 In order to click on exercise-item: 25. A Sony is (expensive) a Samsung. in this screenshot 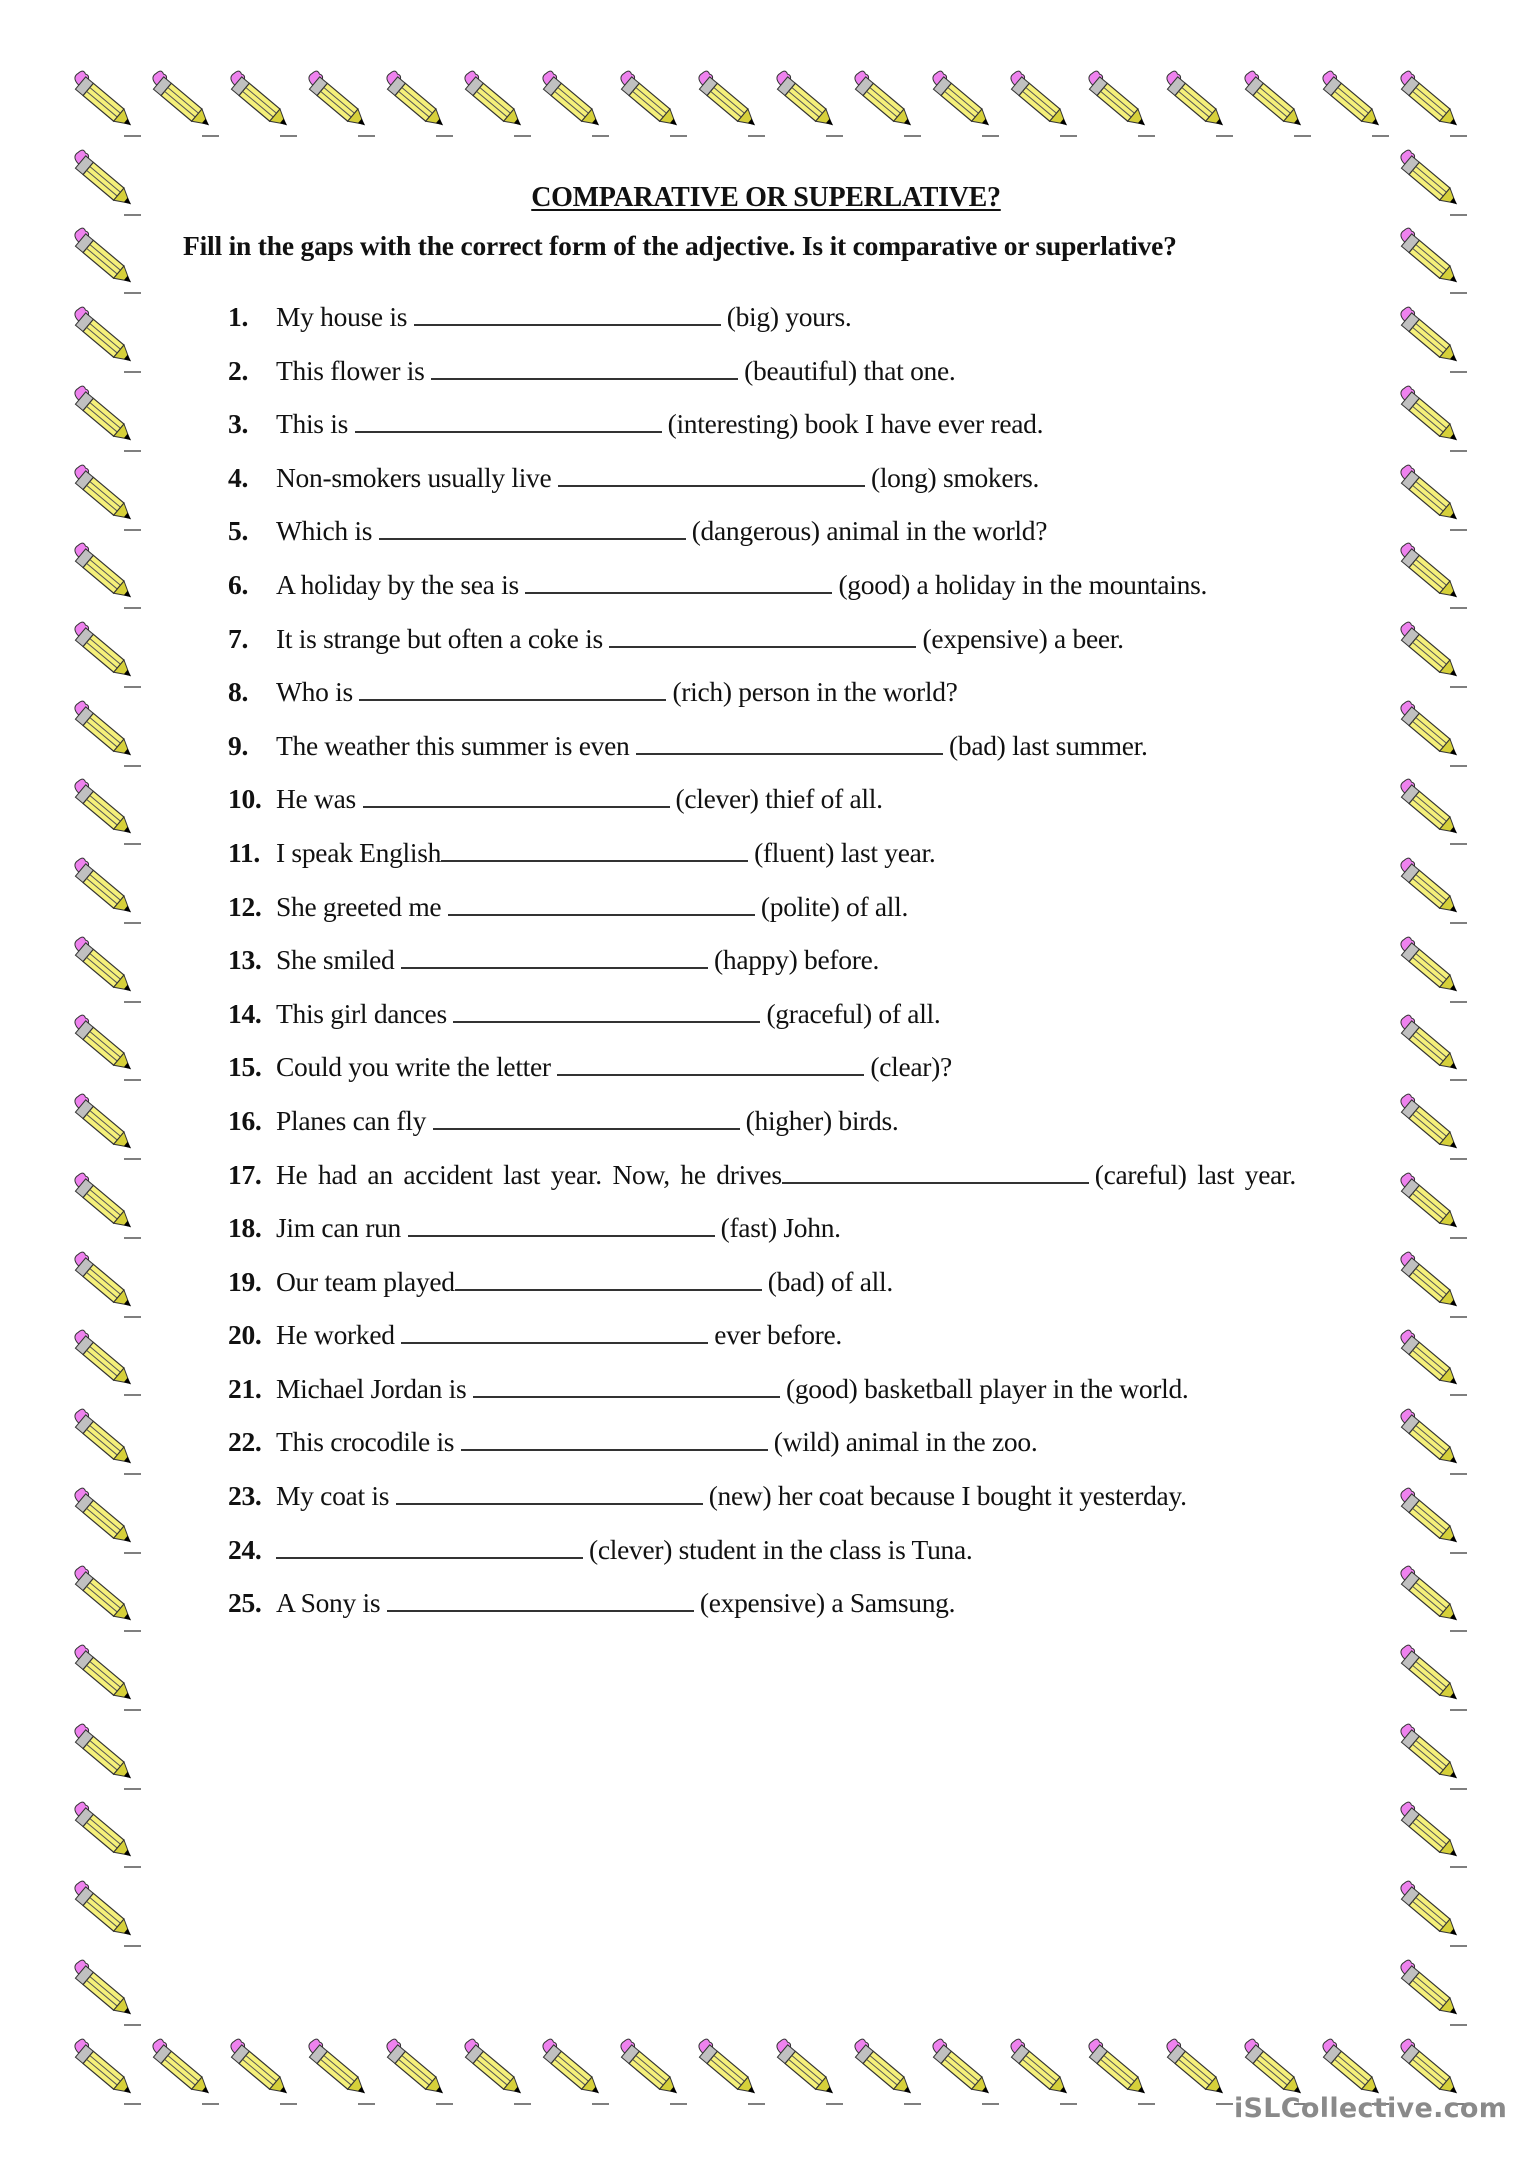, I will do `click(793, 1603)`.